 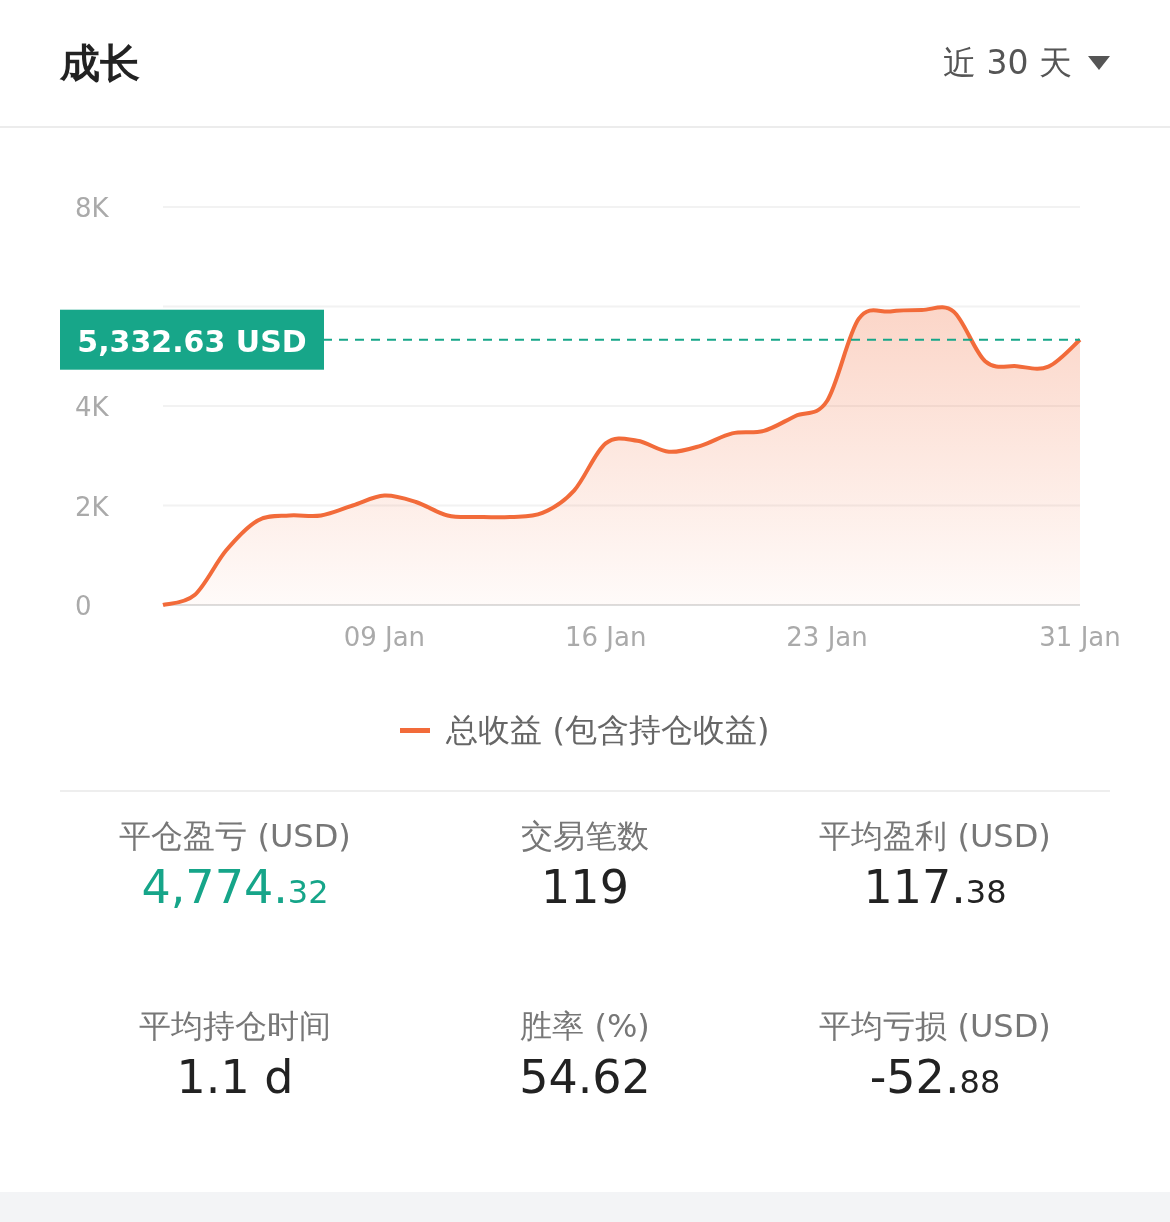 What do you see at coordinates (92, 506) in the screenshot?
I see `y-axis-label: 2K` at bounding box center [92, 506].